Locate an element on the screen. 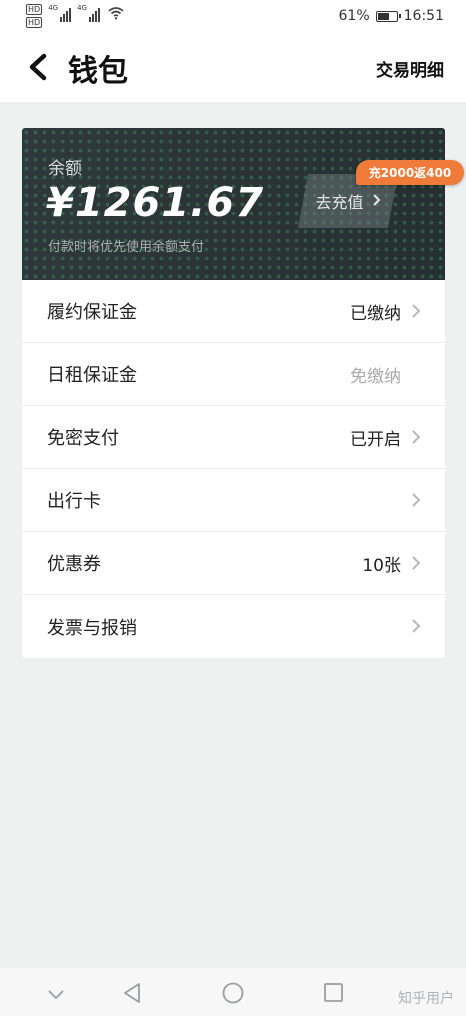 The width and height of the screenshot is (466, 1016). balance-card: 余额 ¥1261.67 付款时将优先使用余额支付 去充值 充2000返400 is located at coordinates (243, 204).